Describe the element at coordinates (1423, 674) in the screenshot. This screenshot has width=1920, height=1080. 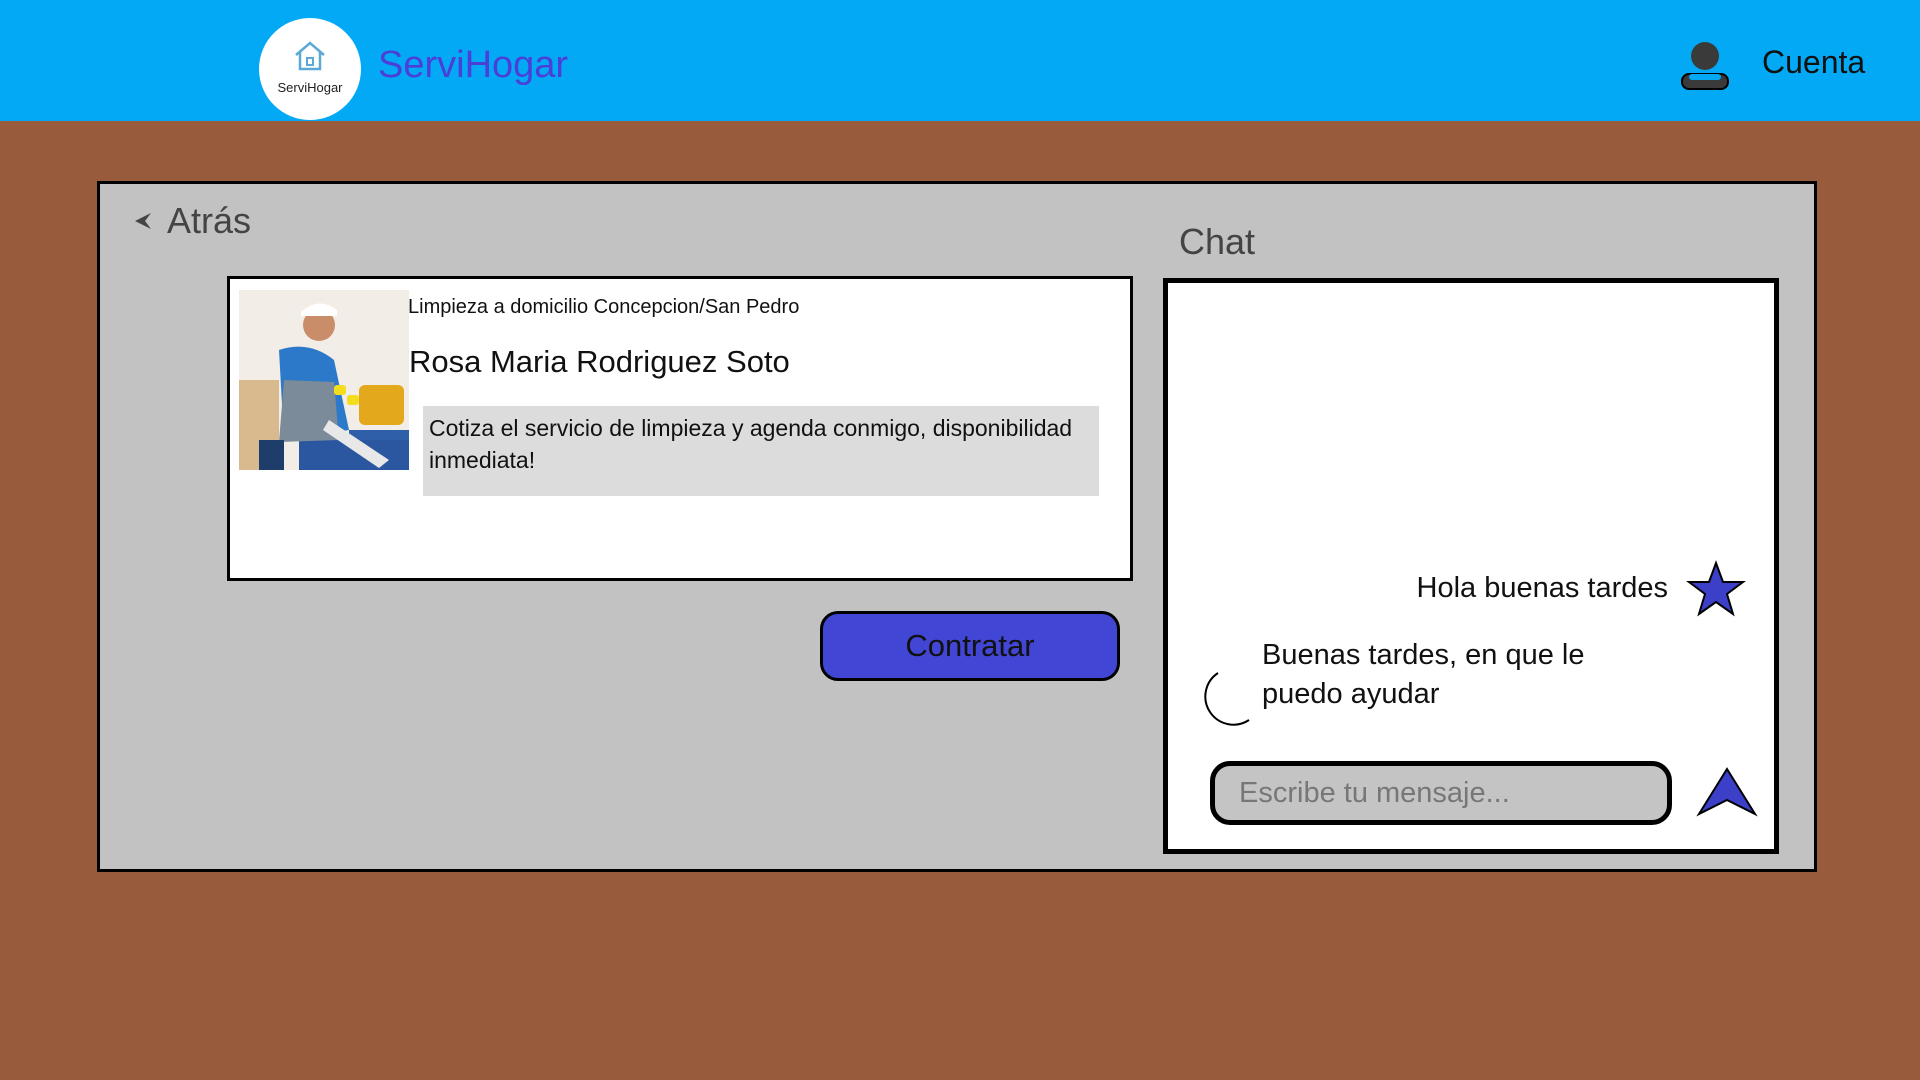
I see `chat-message-received: Buenas tardes, en que le puedo ayudar` at that location.